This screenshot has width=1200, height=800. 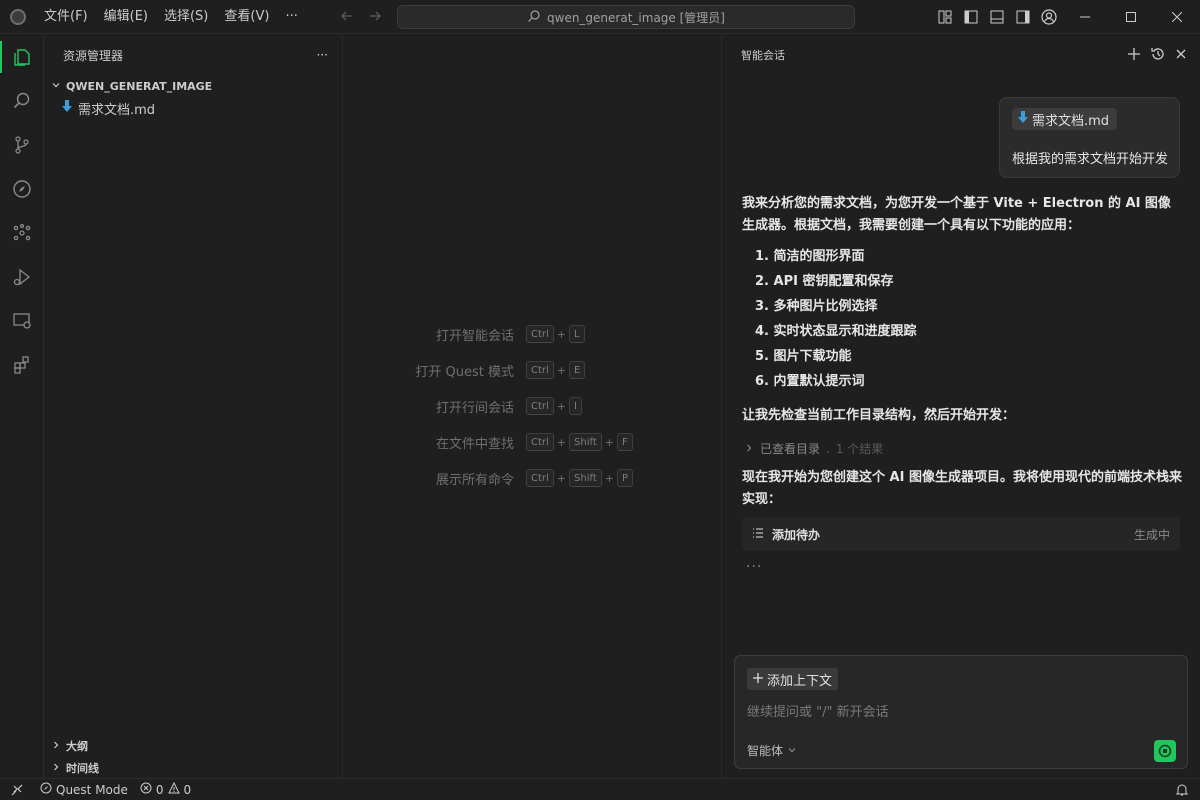 I want to click on shortcut-row: 展示所有命令 Ctrl + Shift + P, so click(x=532, y=478).